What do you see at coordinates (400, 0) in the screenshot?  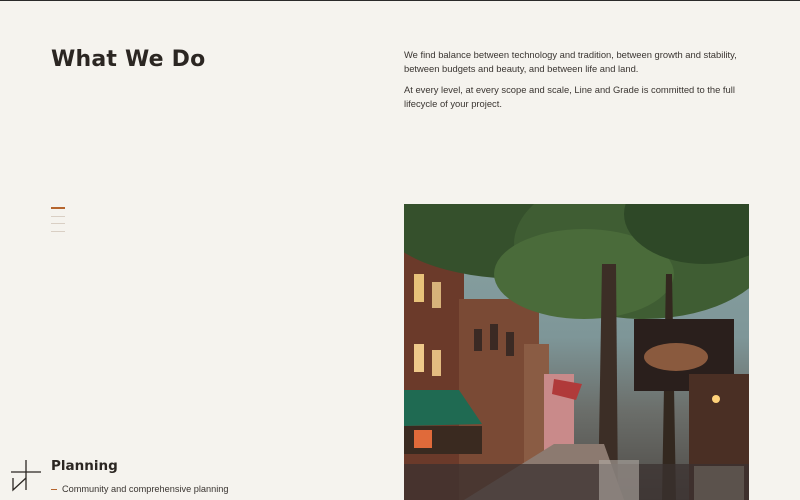 I see `top-divider` at bounding box center [400, 0].